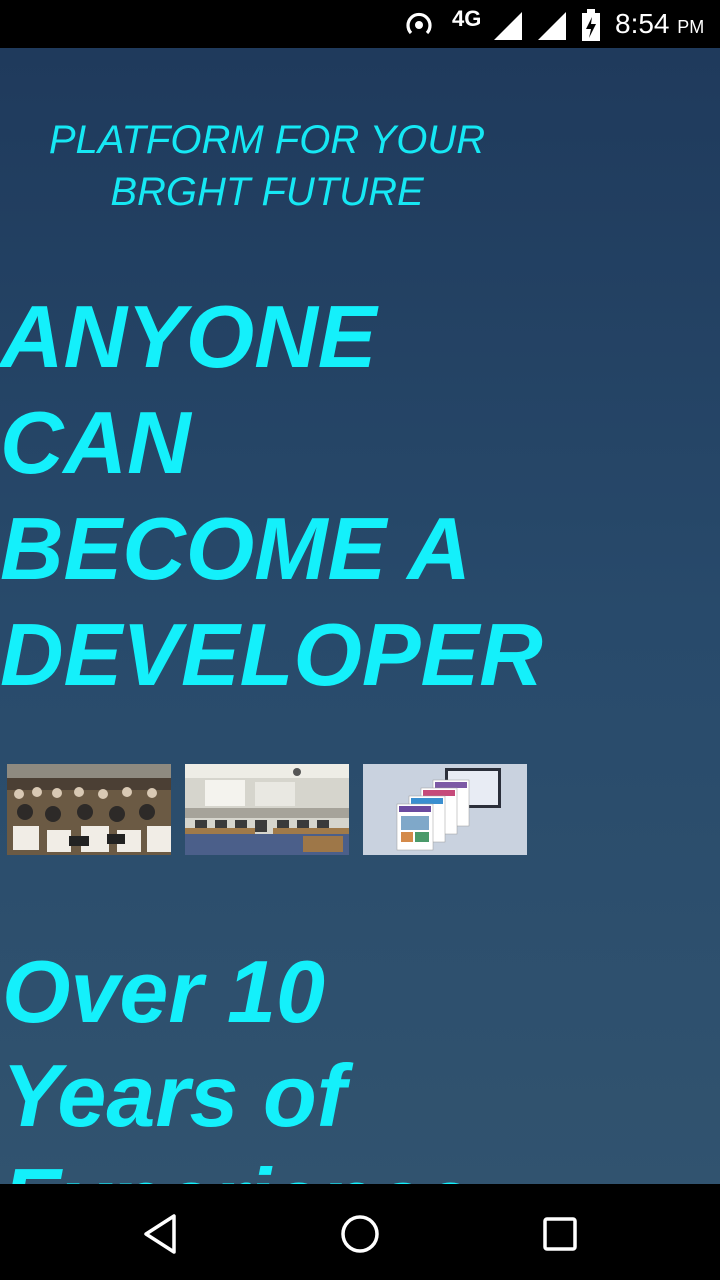 Image resolution: width=720 pixels, height=1280 pixels. What do you see at coordinates (163, 991) in the screenshot?
I see `experience-line: Over 10` at bounding box center [163, 991].